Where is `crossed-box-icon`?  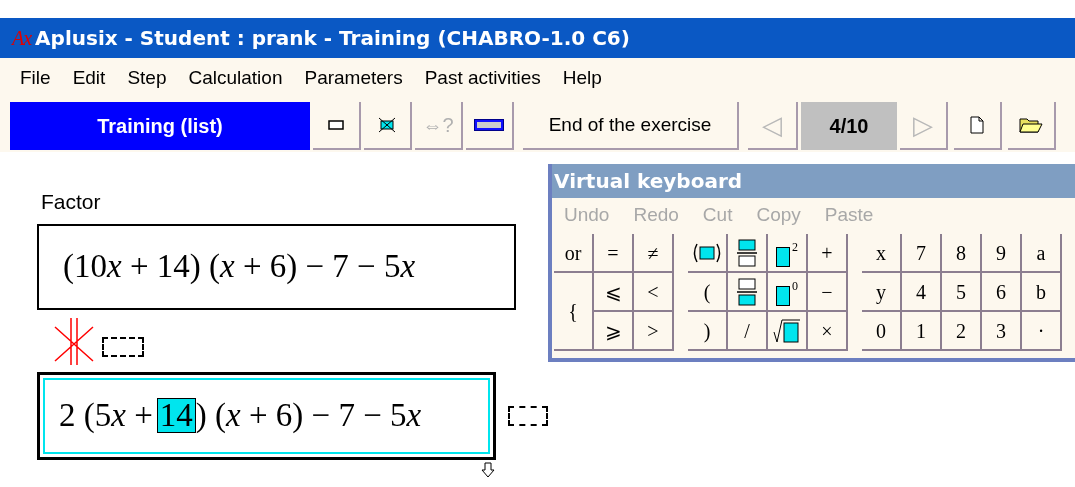
crossed-box-icon is located at coordinates (387, 125).